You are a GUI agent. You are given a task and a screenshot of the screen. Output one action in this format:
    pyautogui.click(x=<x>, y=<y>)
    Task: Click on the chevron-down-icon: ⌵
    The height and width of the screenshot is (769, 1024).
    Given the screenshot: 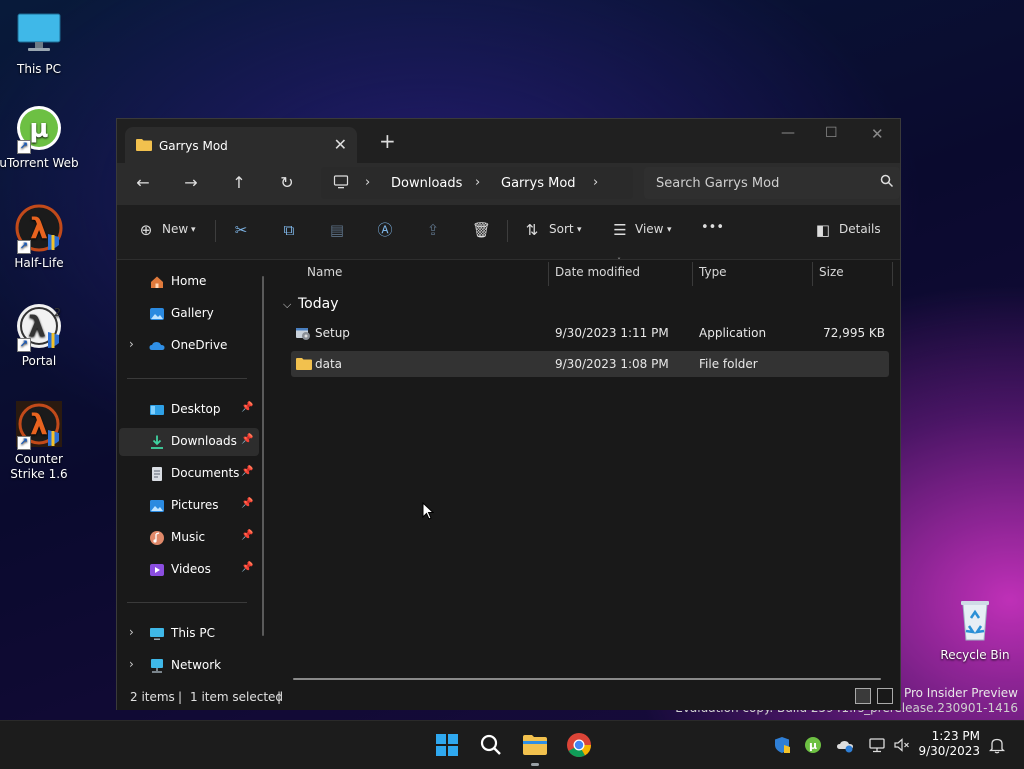 What is the action you would take?
    pyautogui.click(x=287, y=305)
    